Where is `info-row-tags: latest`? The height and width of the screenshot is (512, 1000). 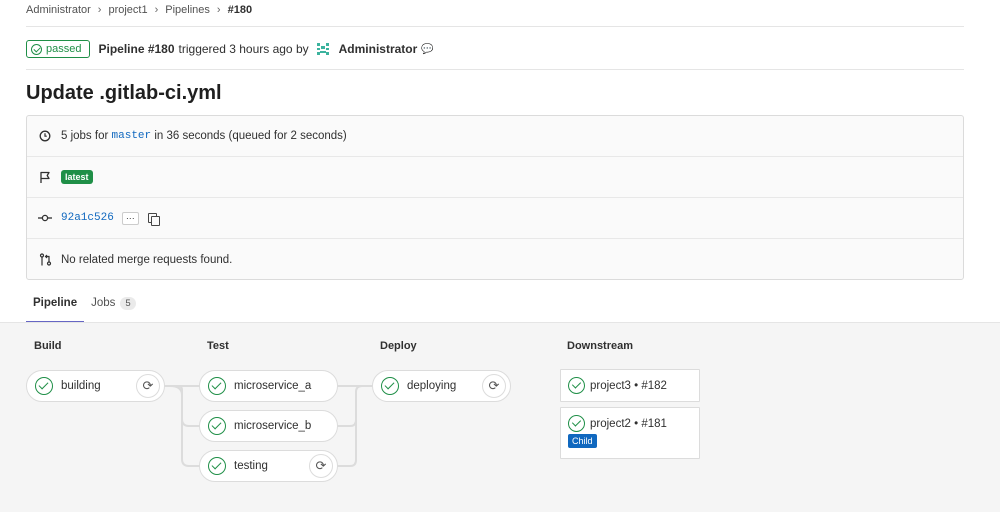 info-row-tags: latest is located at coordinates (495, 177).